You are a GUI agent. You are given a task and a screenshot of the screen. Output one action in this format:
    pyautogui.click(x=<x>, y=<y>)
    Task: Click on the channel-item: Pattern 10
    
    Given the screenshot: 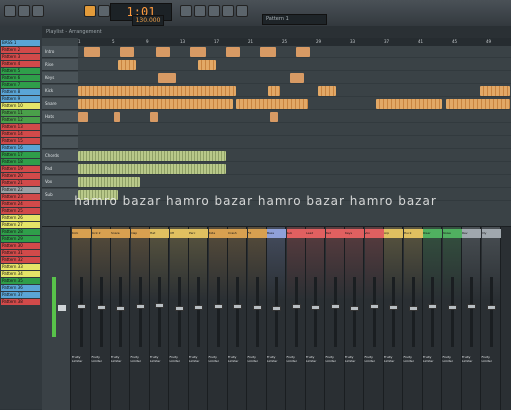 What is the action you would take?
    pyautogui.click(x=20, y=106)
    